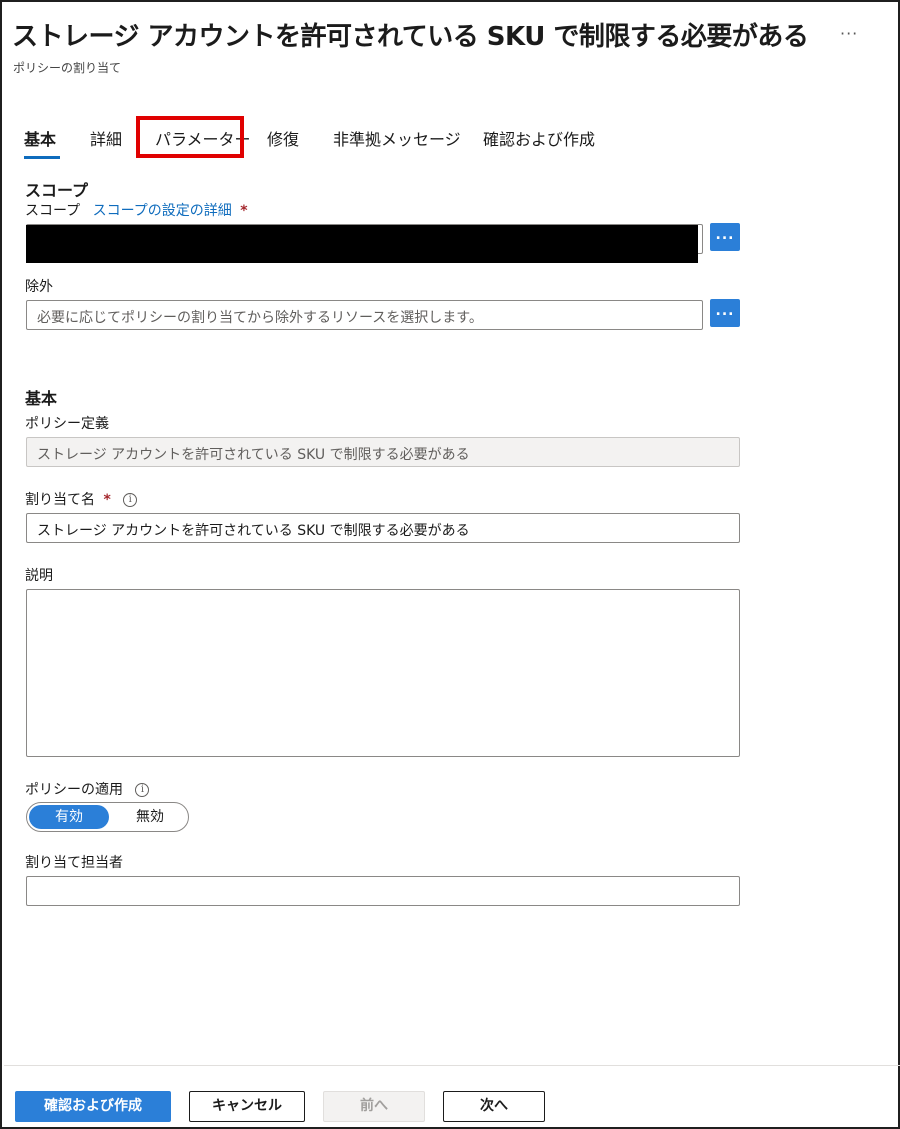 The width and height of the screenshot is (900, 1129). What do you see at coordinates (397, 138) in the screenshot?
I see `tab-non-compliance-messages: 非準拠メッセージ` at bounding box center [397, 138].